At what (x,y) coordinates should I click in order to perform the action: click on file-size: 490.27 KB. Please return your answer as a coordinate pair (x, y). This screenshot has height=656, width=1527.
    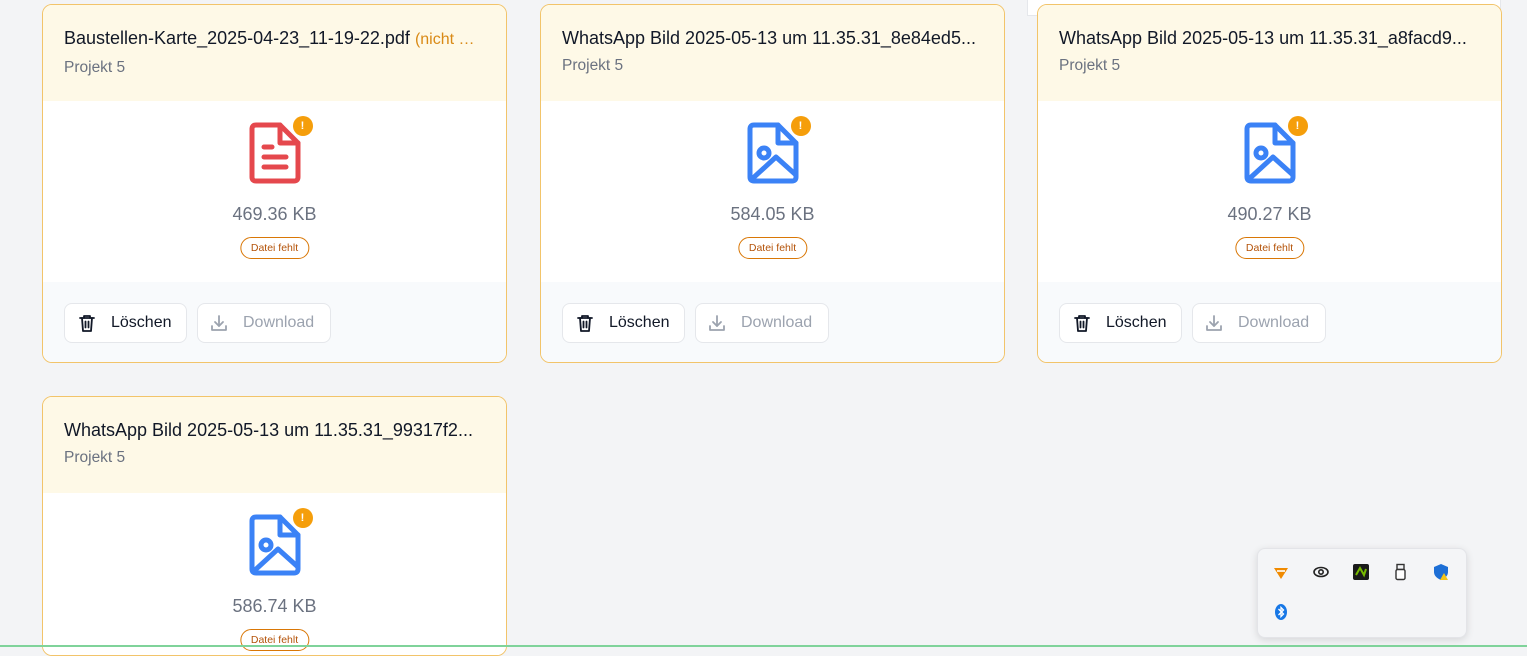
    Looking at the image, I should click on (1269, 214).